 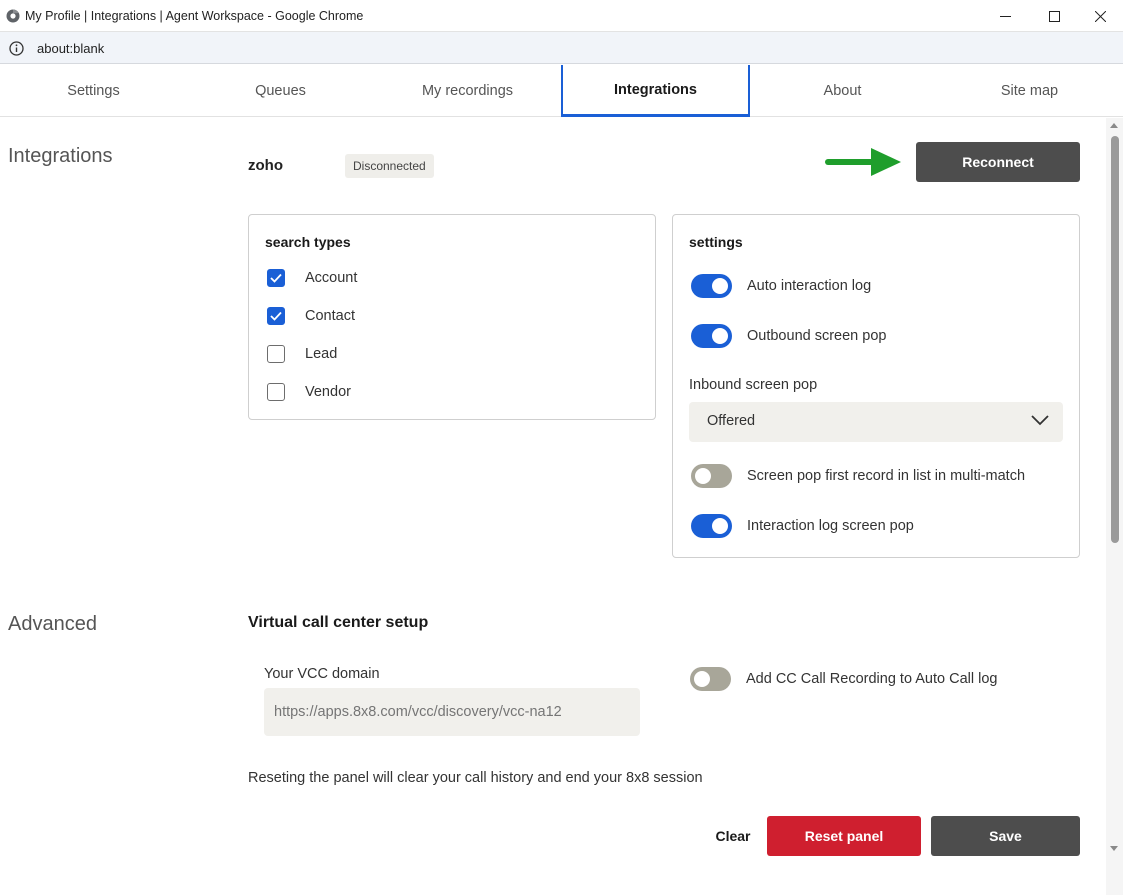 What do you see at coordinates (389, 166) in the screenshot?
I see `status-badge: Disconnected` at bounding box center [389, 166].